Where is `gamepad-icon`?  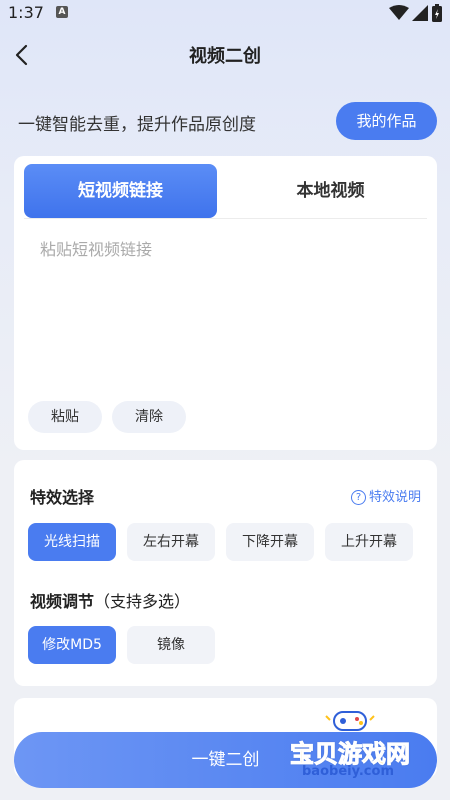 gamepad-icon is located at coordinates (350, 721).